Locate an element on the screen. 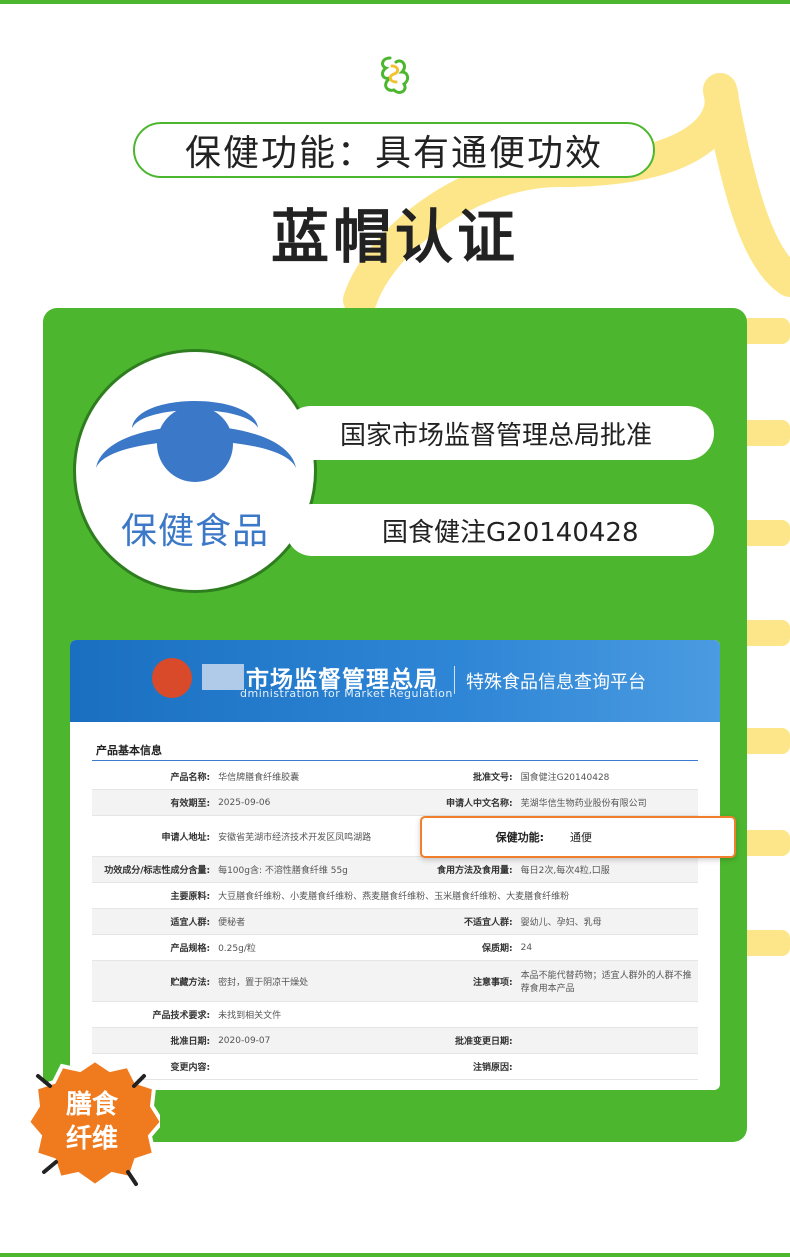 Image resolution: width=790 pixels, height=1257 pixels. agency-name-english: dministration for Market Regulation is located at coordinates (346, 693).